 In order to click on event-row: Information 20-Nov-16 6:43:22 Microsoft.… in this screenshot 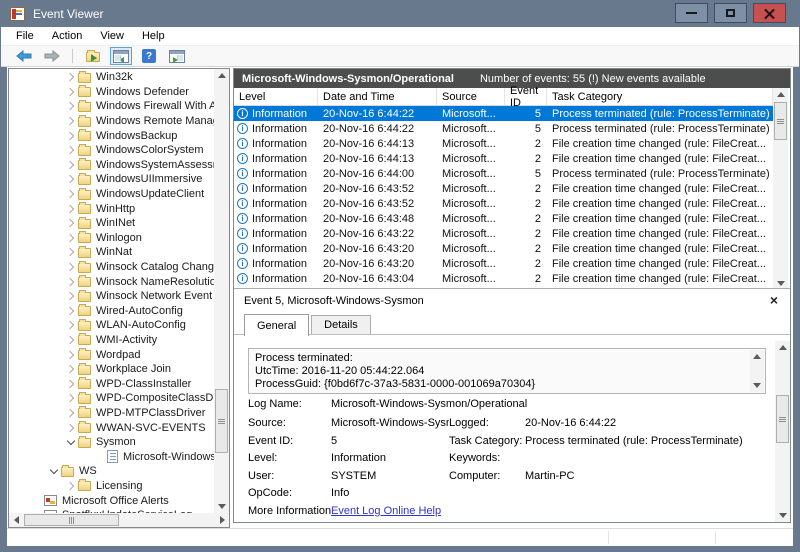, I will do `click(503, 233)`.